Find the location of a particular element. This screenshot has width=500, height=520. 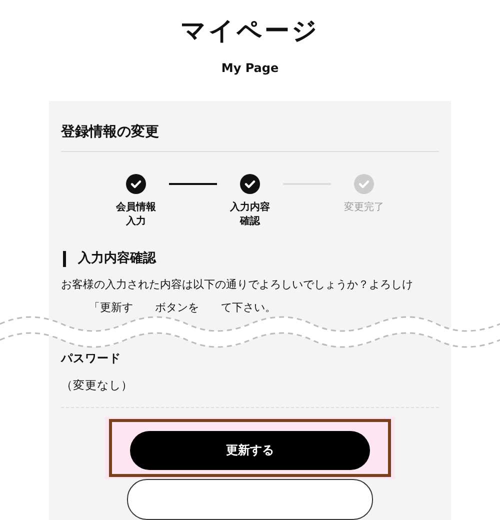

step-label: 会員情報 入力 is located at coordinates (136, 215).